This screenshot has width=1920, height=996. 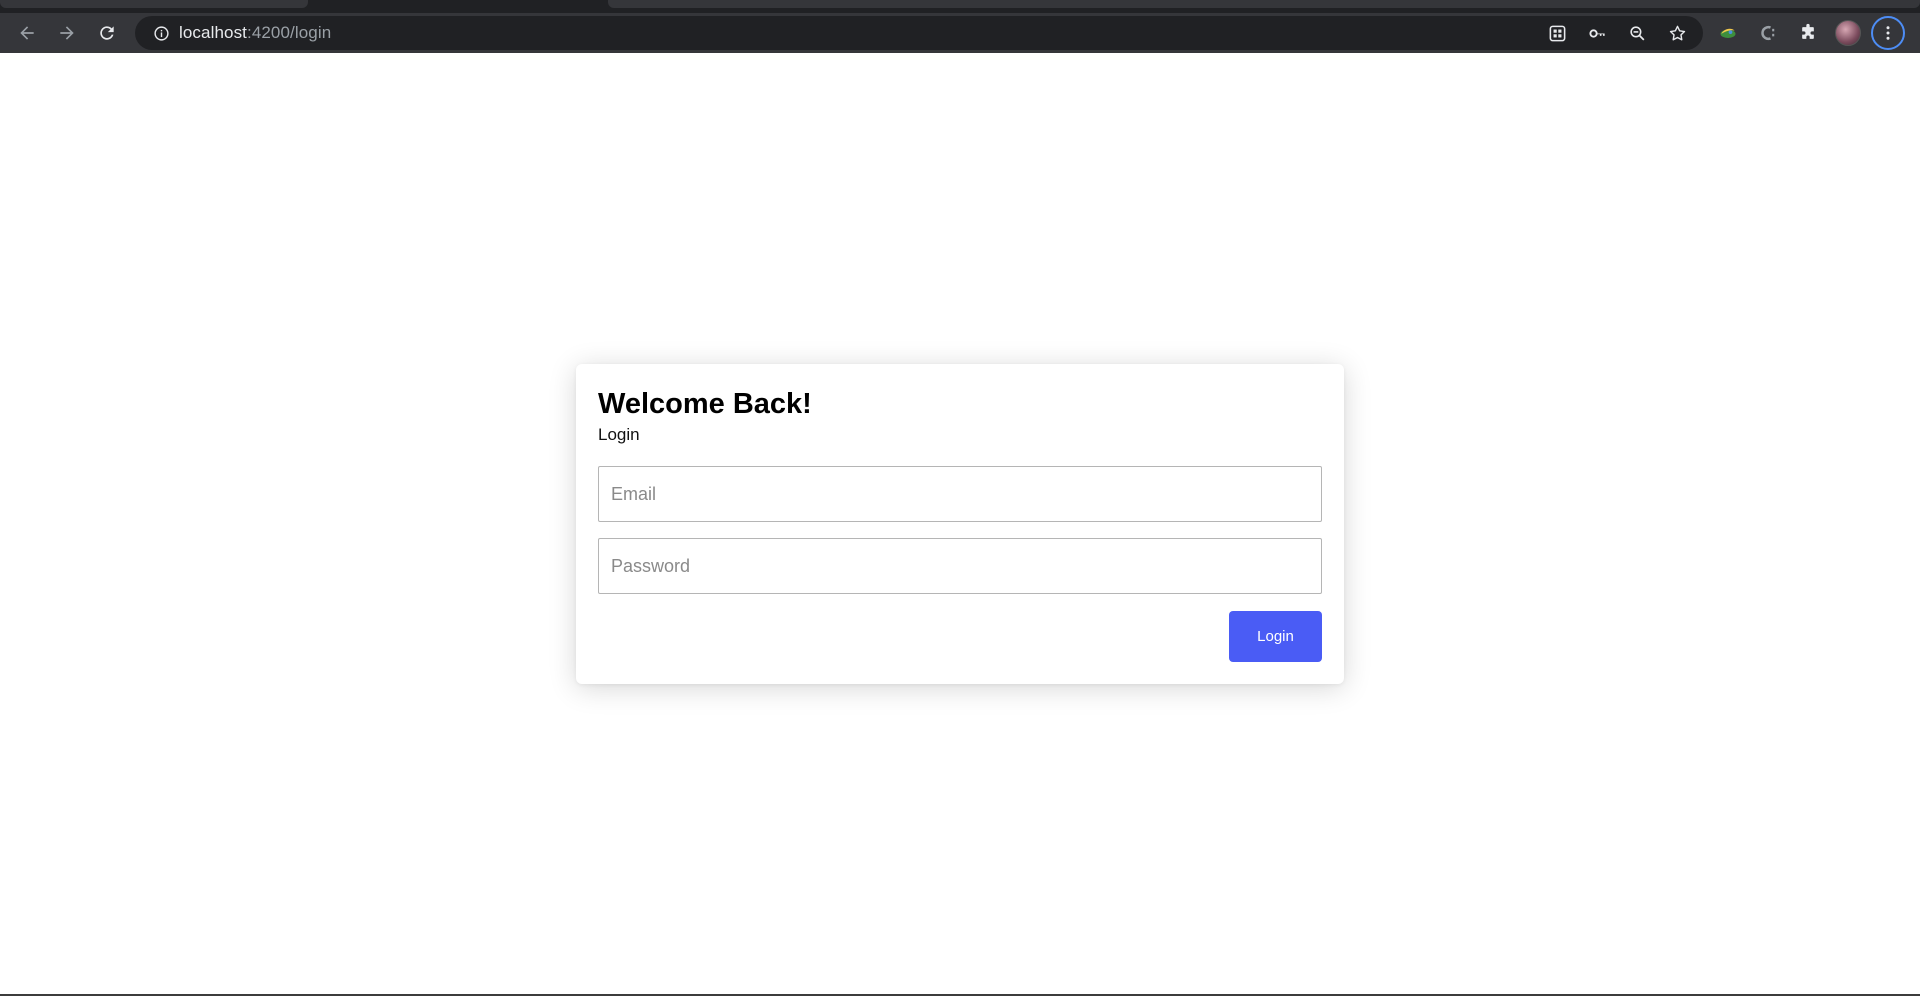 I want to click on extension-leaf-icon, so click(x=1728, y=33).